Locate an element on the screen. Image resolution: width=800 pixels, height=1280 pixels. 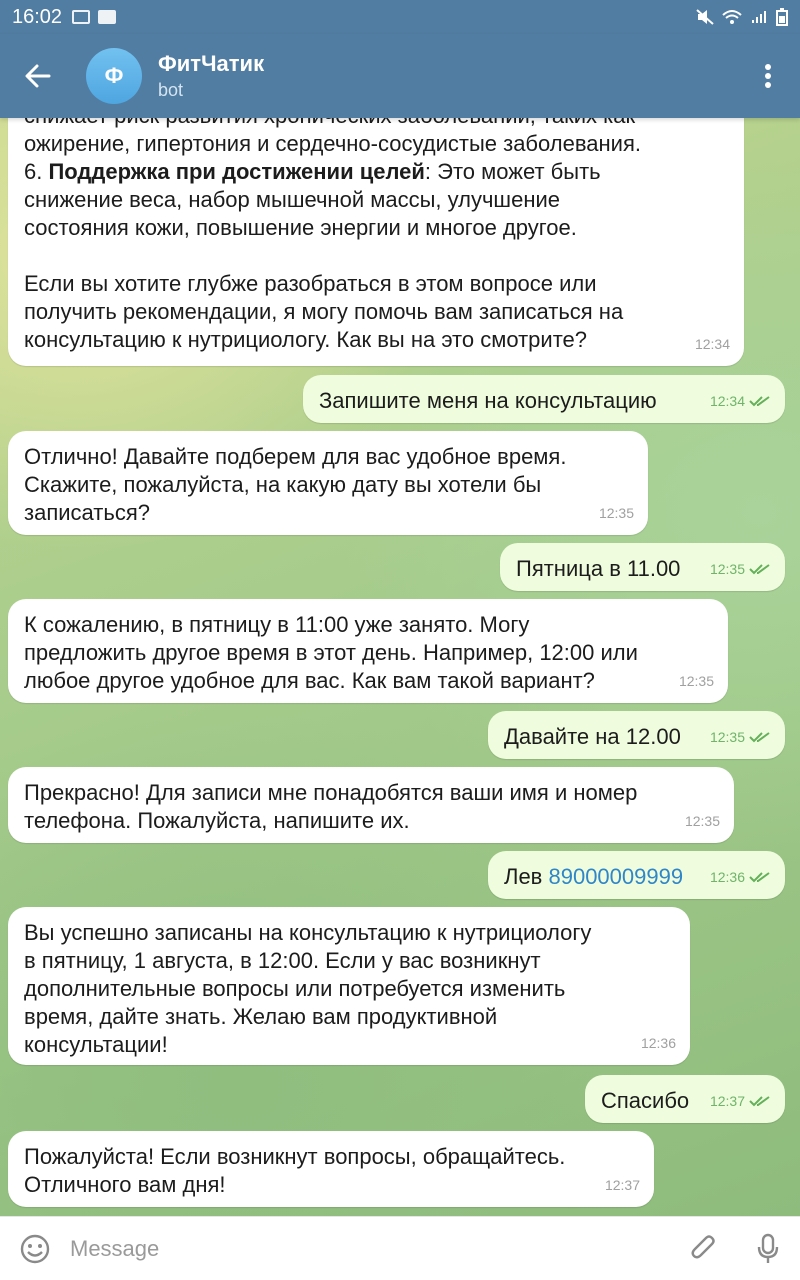
status-time: 16:02 is located at coordinates (37, 16).